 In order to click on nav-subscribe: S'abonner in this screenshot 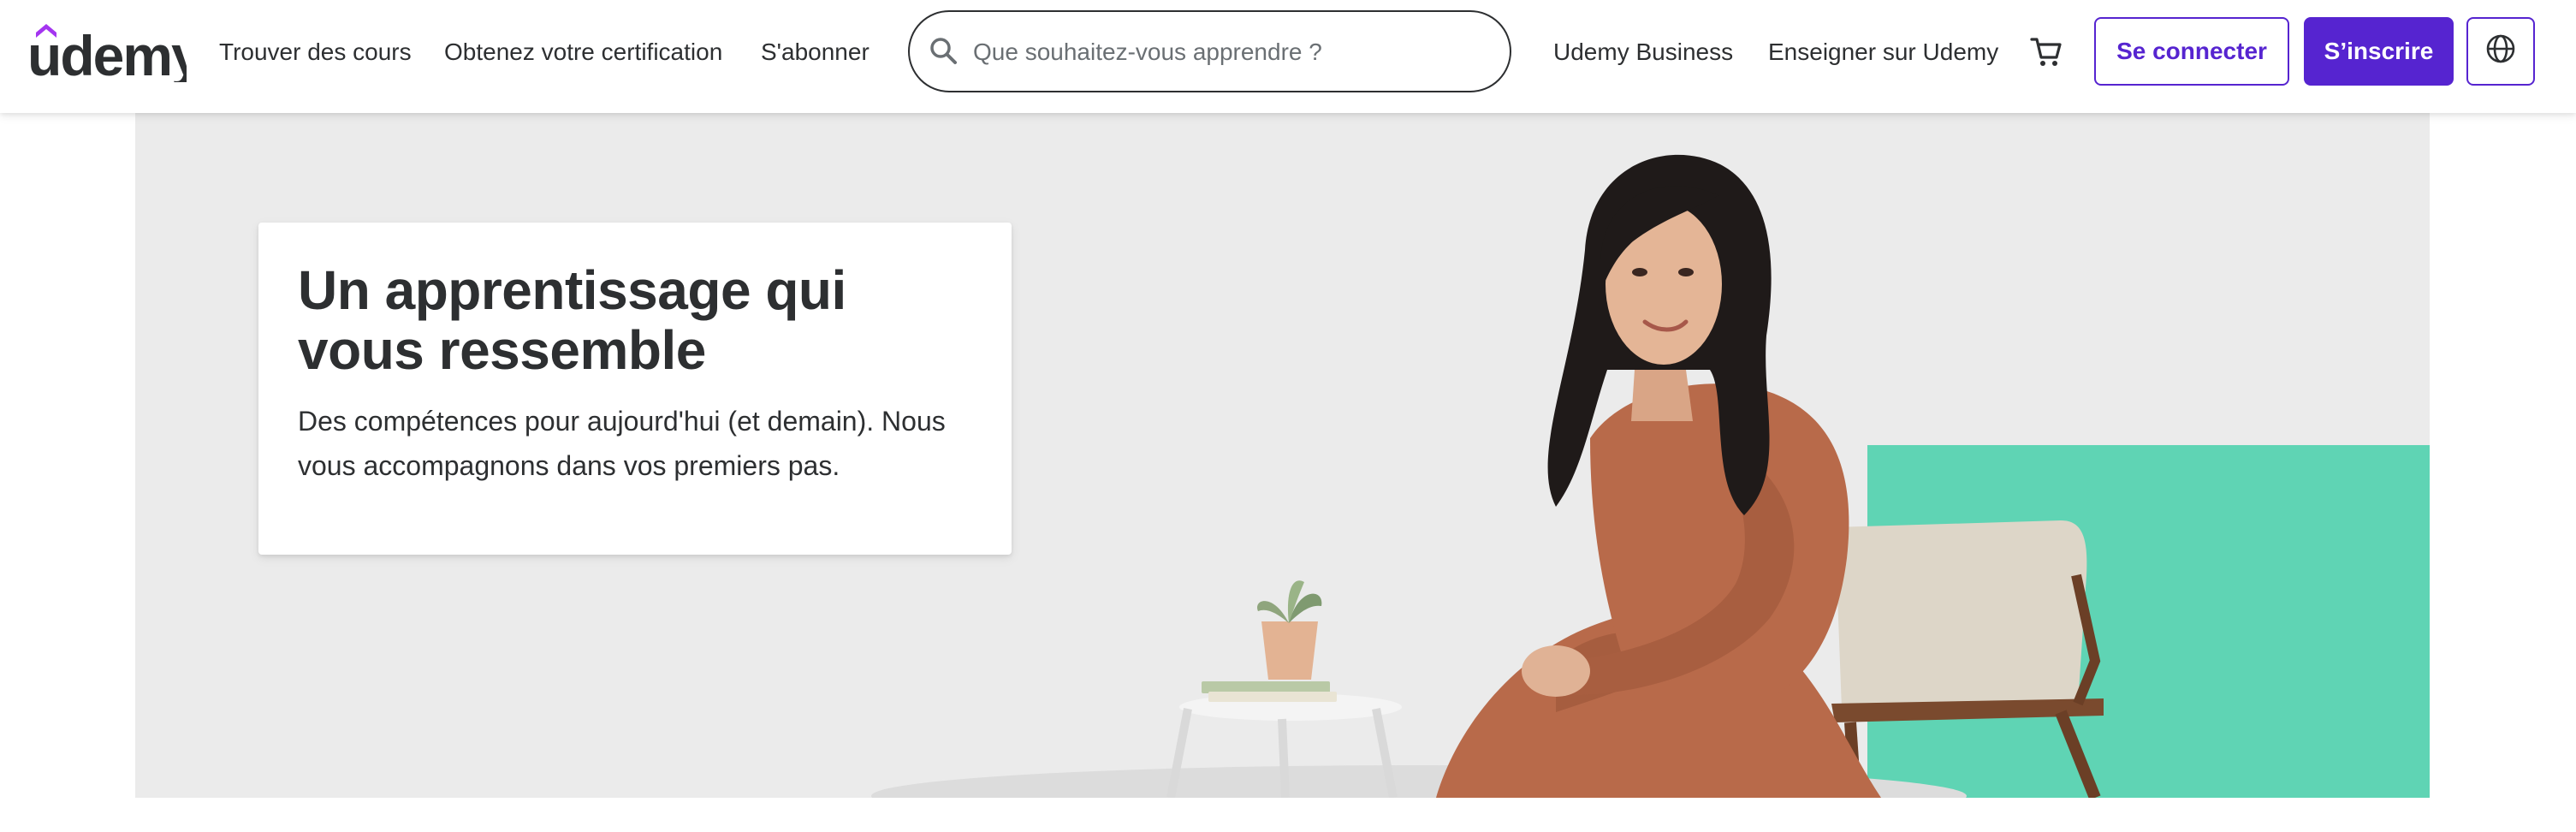, I will do `click(815, 53)`.